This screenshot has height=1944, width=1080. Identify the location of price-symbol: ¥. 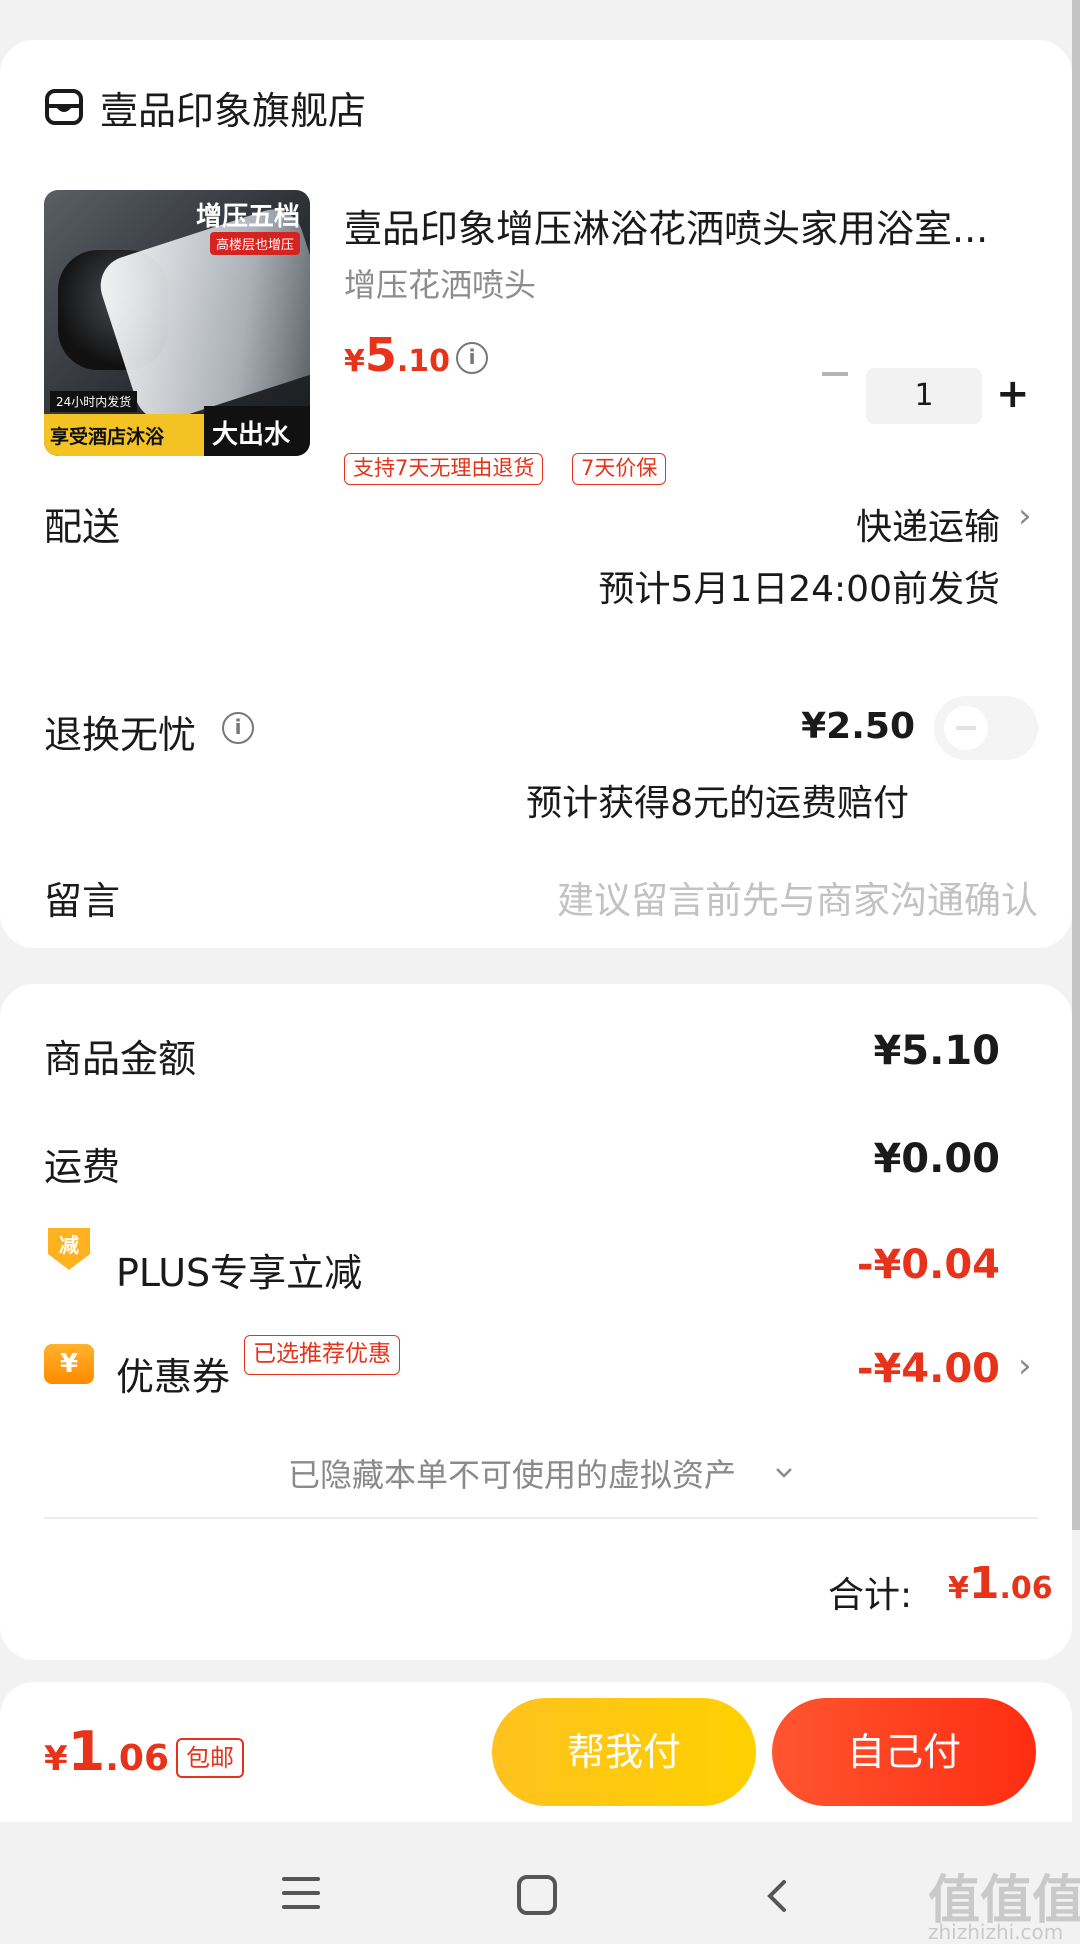
(354, 361).